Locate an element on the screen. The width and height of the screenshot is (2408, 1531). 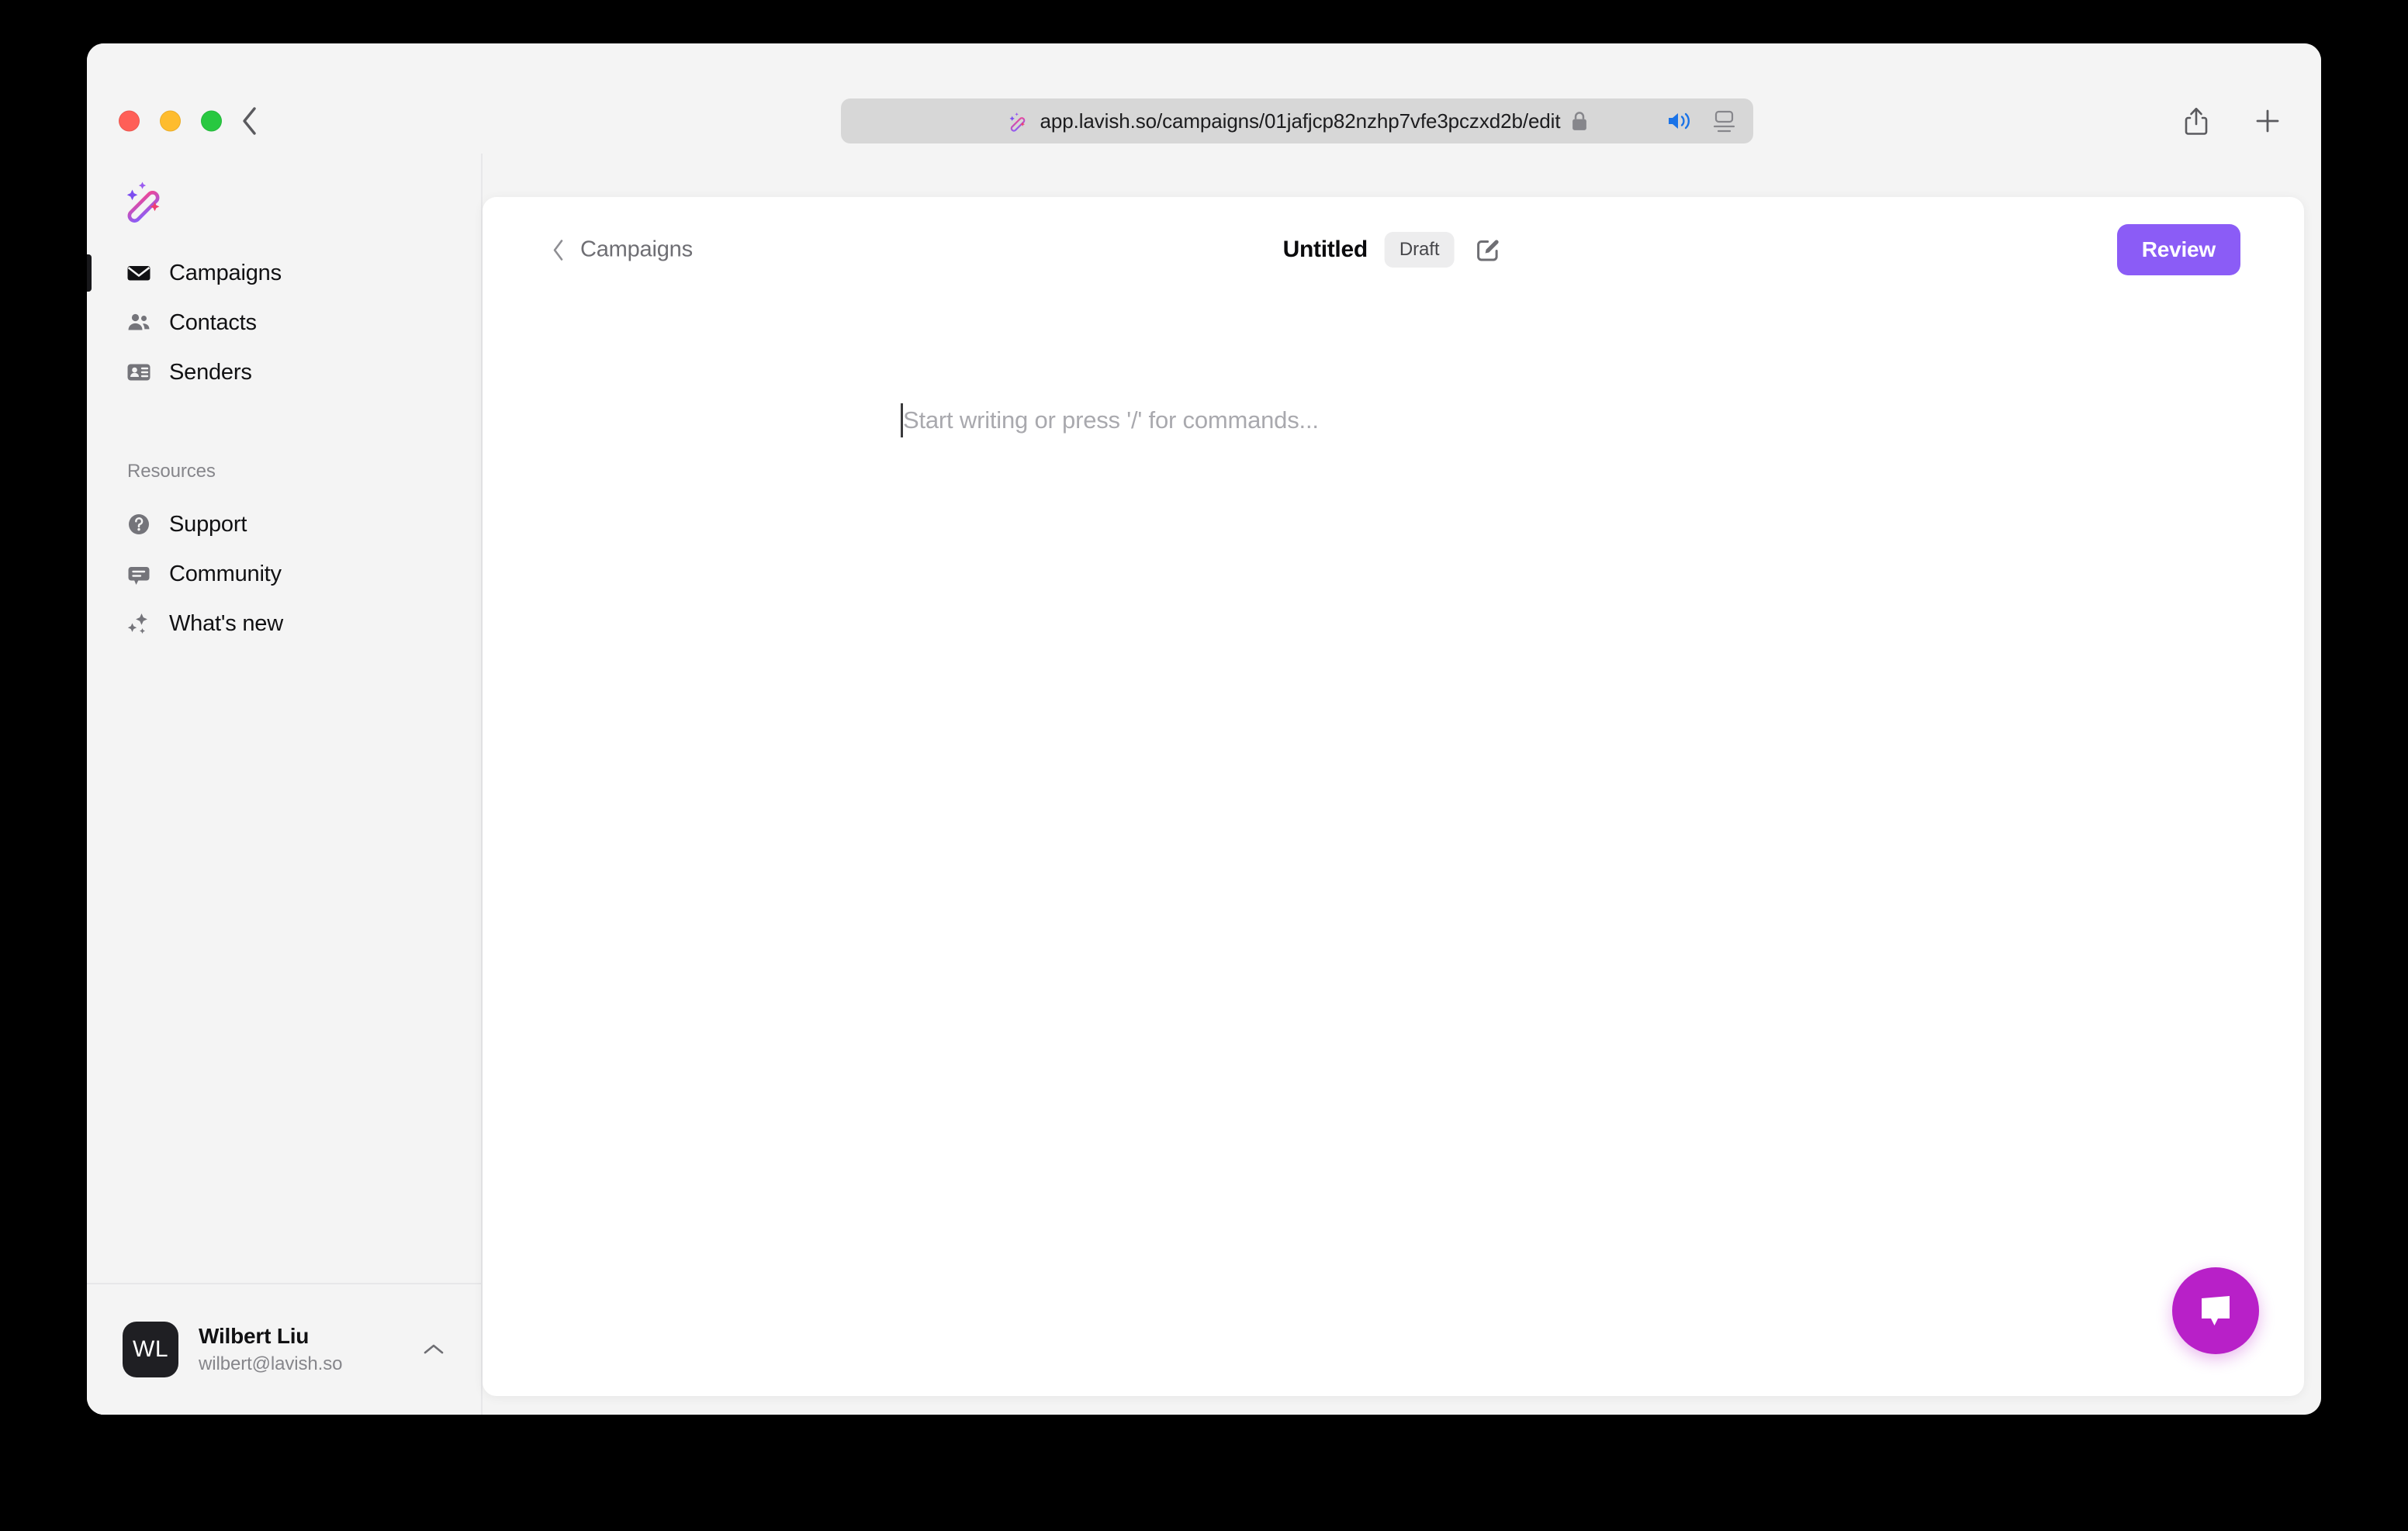
pencil-square-icon is located at coordinates (1487, 250).